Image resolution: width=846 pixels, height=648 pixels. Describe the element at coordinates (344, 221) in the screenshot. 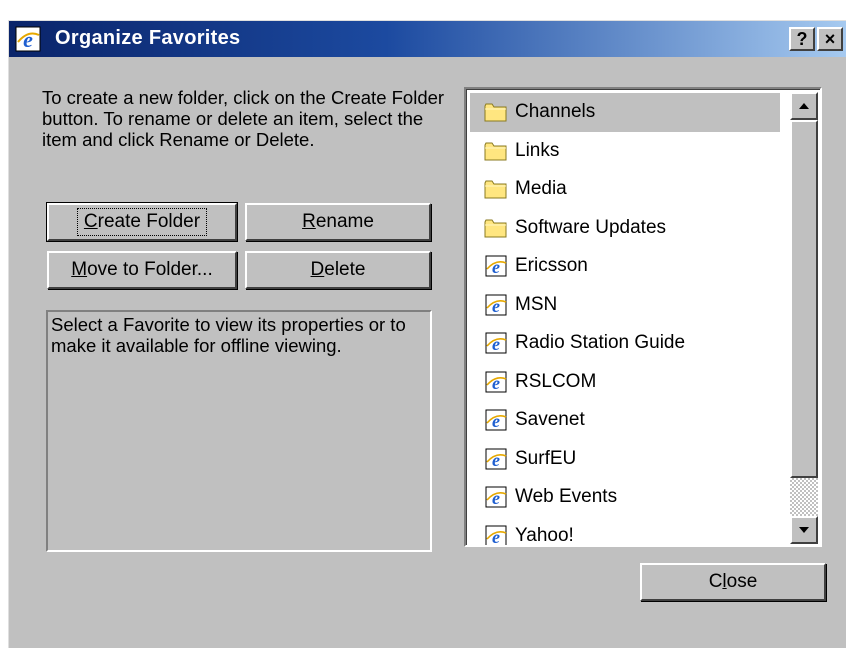

I see `button-label: ename` at that location.